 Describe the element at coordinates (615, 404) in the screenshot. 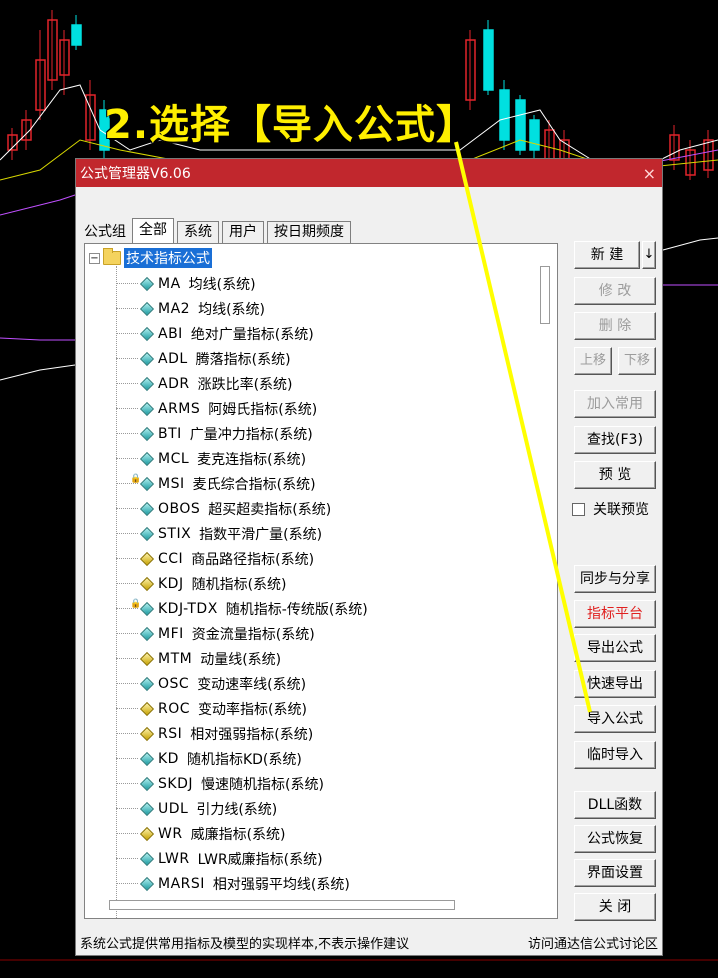

I see `add-common-button: 加入常用` at that location.